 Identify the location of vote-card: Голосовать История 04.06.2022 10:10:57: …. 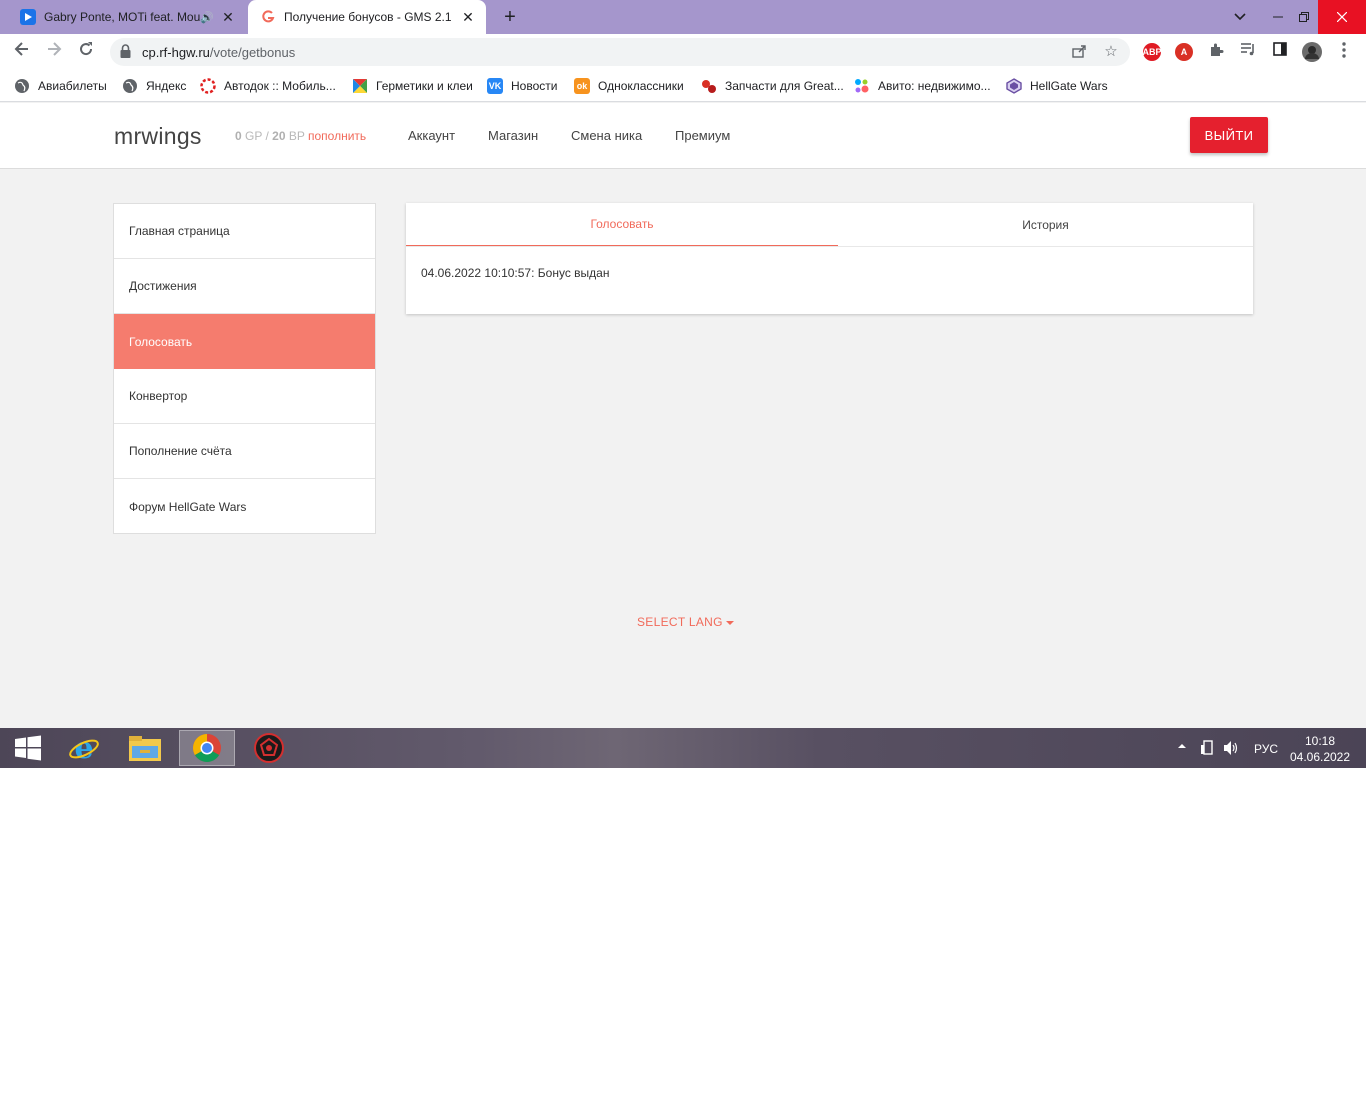
(829, 258).